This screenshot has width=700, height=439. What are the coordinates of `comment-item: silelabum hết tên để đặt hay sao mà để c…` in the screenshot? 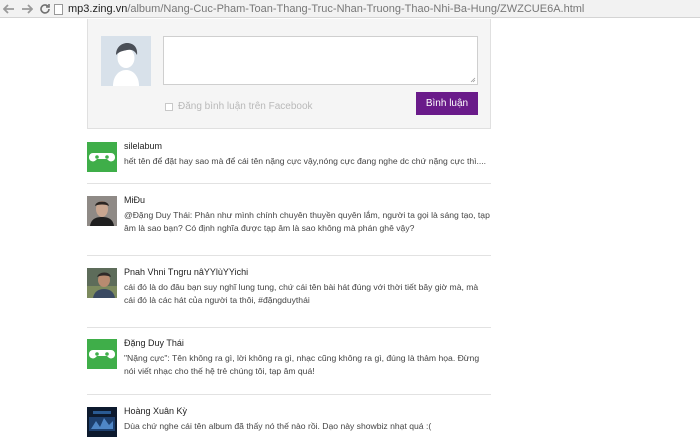 It's located at (289, 162).